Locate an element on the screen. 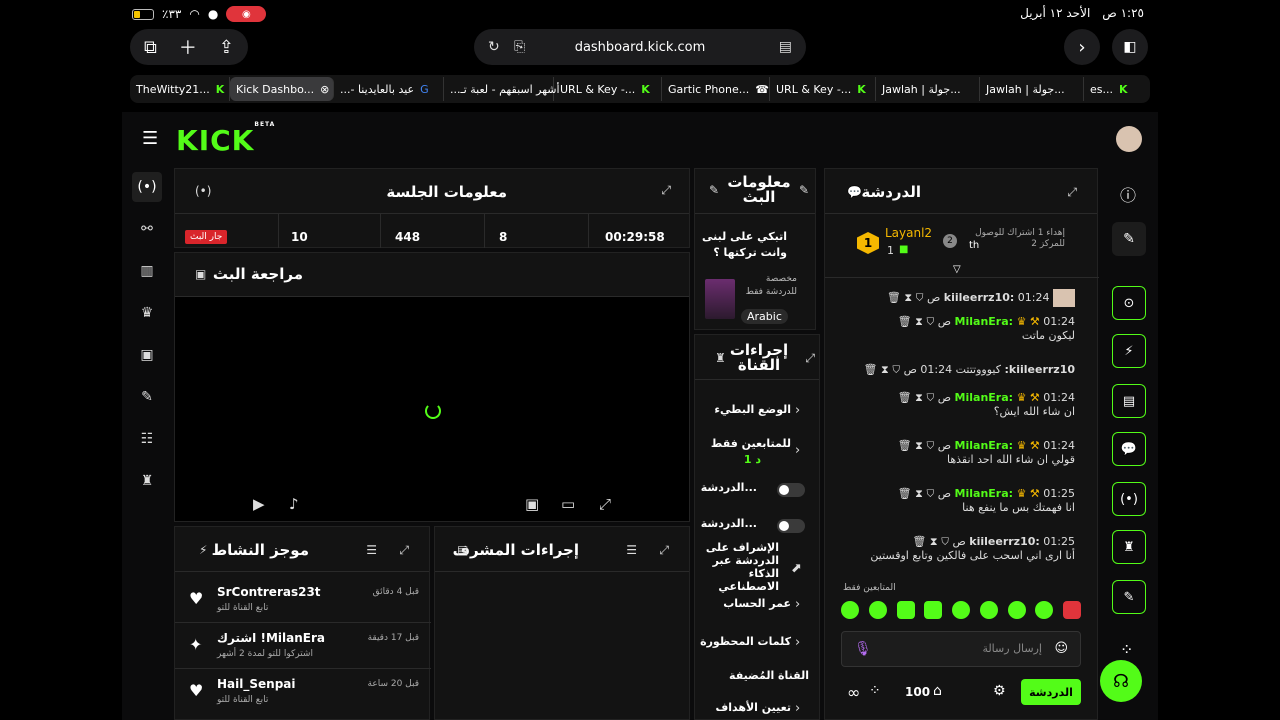 The image size is (1280, 720). url-bar: ↻ ⎘ dashboard.kick.com ▤ is located at coordinates (640, 47).